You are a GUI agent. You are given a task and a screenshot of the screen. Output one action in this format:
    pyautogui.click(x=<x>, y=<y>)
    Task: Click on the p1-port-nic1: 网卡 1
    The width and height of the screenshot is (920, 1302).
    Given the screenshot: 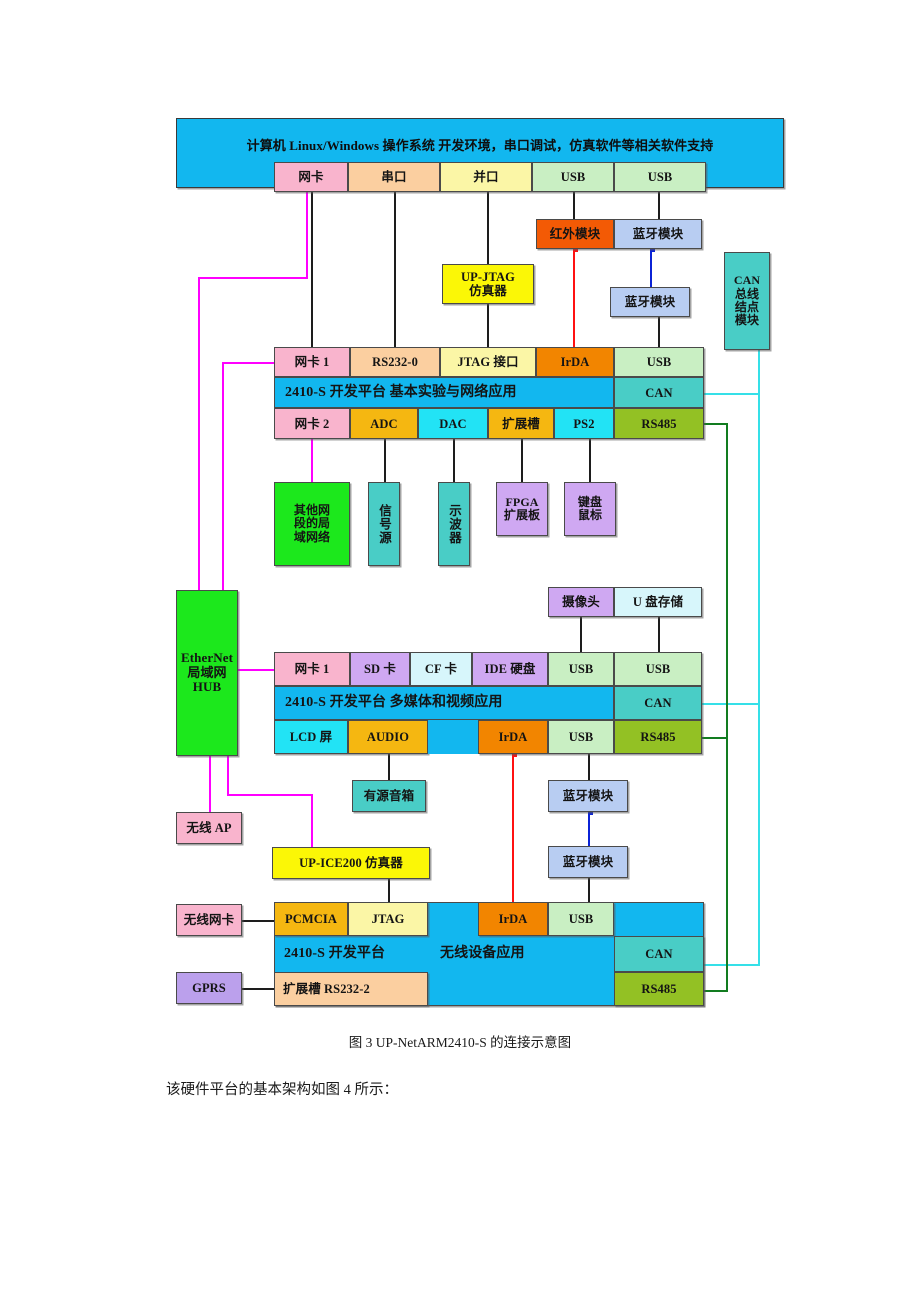 What is the action you would take?
    pyautogui.click(x=312, y=362)
    